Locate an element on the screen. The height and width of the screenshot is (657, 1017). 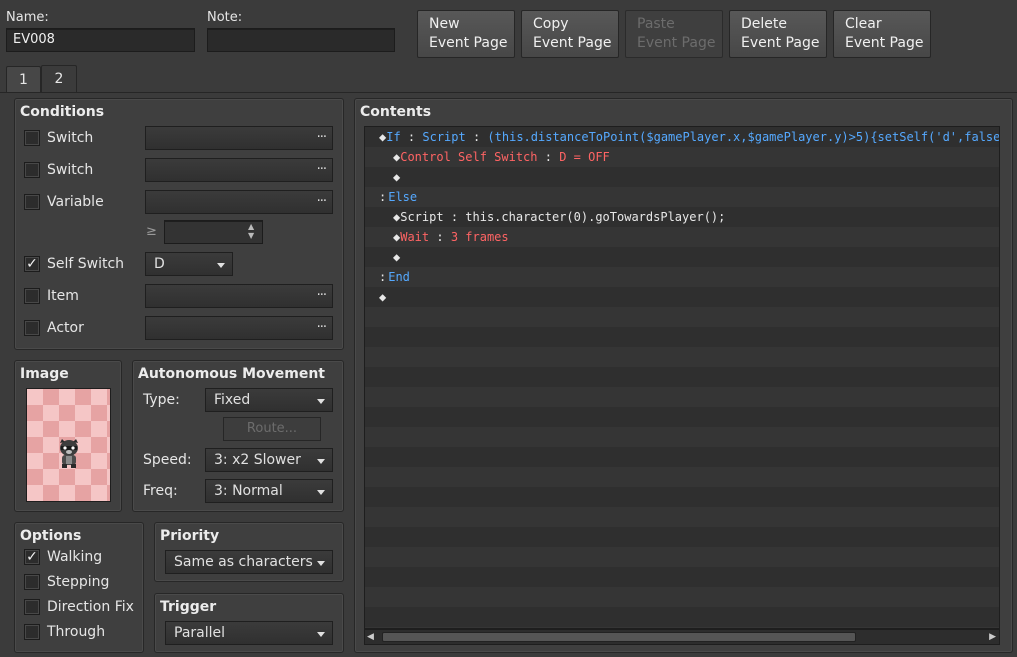
switch1-checkbox is located at coordinates (32, 138).